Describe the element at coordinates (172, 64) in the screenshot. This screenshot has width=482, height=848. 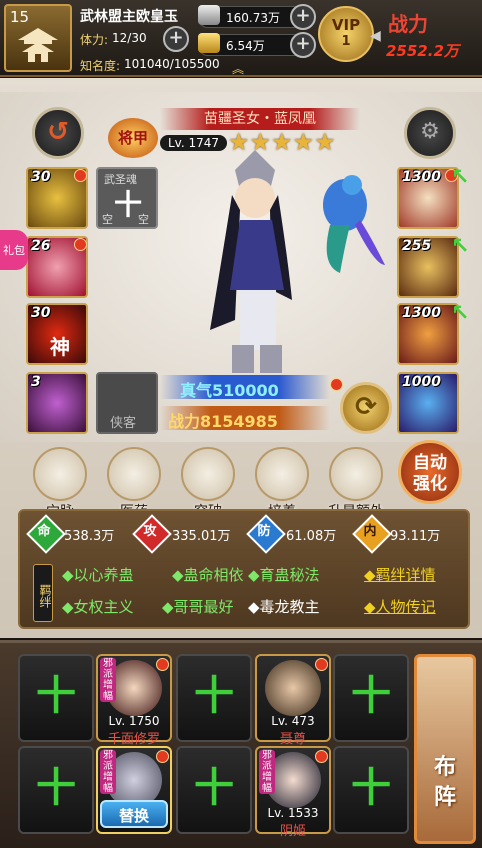
I see `fame-value: 101040/105500` at that location.